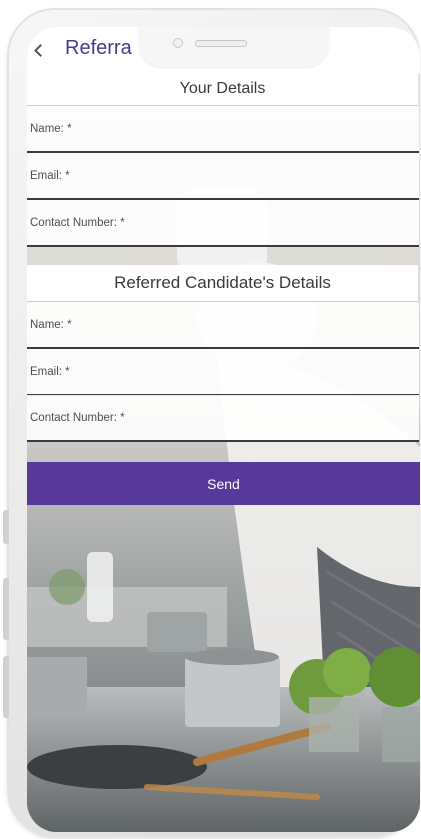 This screenshot has height=839, width=421. I want to click on page-title: Referra, so click(98, 48).